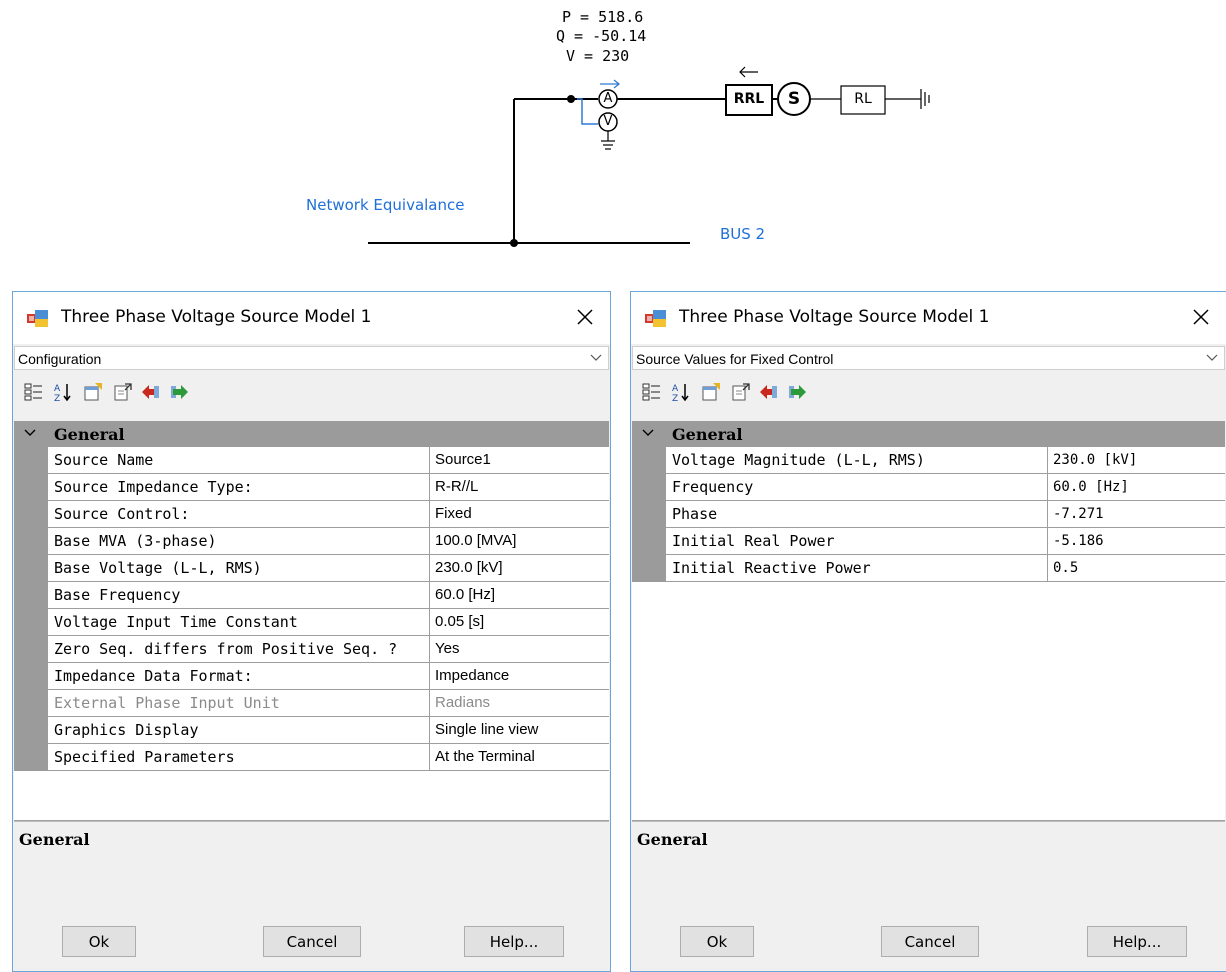 Image resolution: width=1226 pixels, height=972 pixels. What do you see at coordinates (519, 649) in the screenshot?
I see `property-value: Yes` at bounding box center [519, 649].